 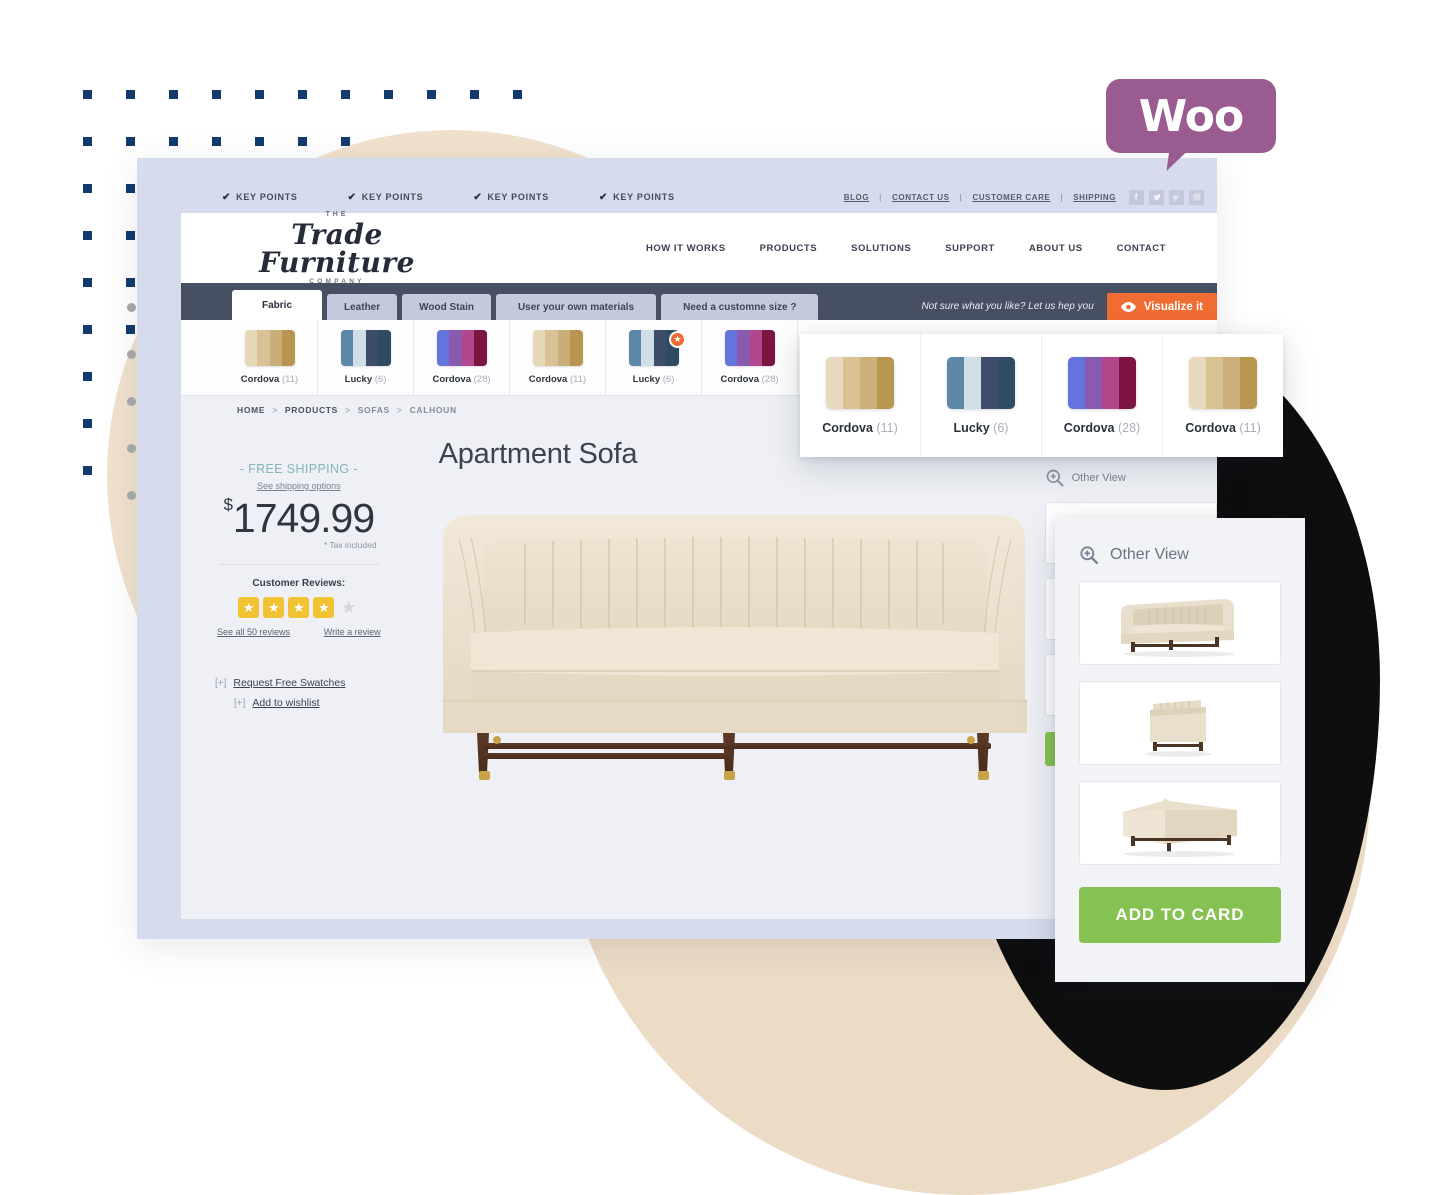 I want to click on thumbnail-sofa-back-angle, so click(x=1180, y=823).